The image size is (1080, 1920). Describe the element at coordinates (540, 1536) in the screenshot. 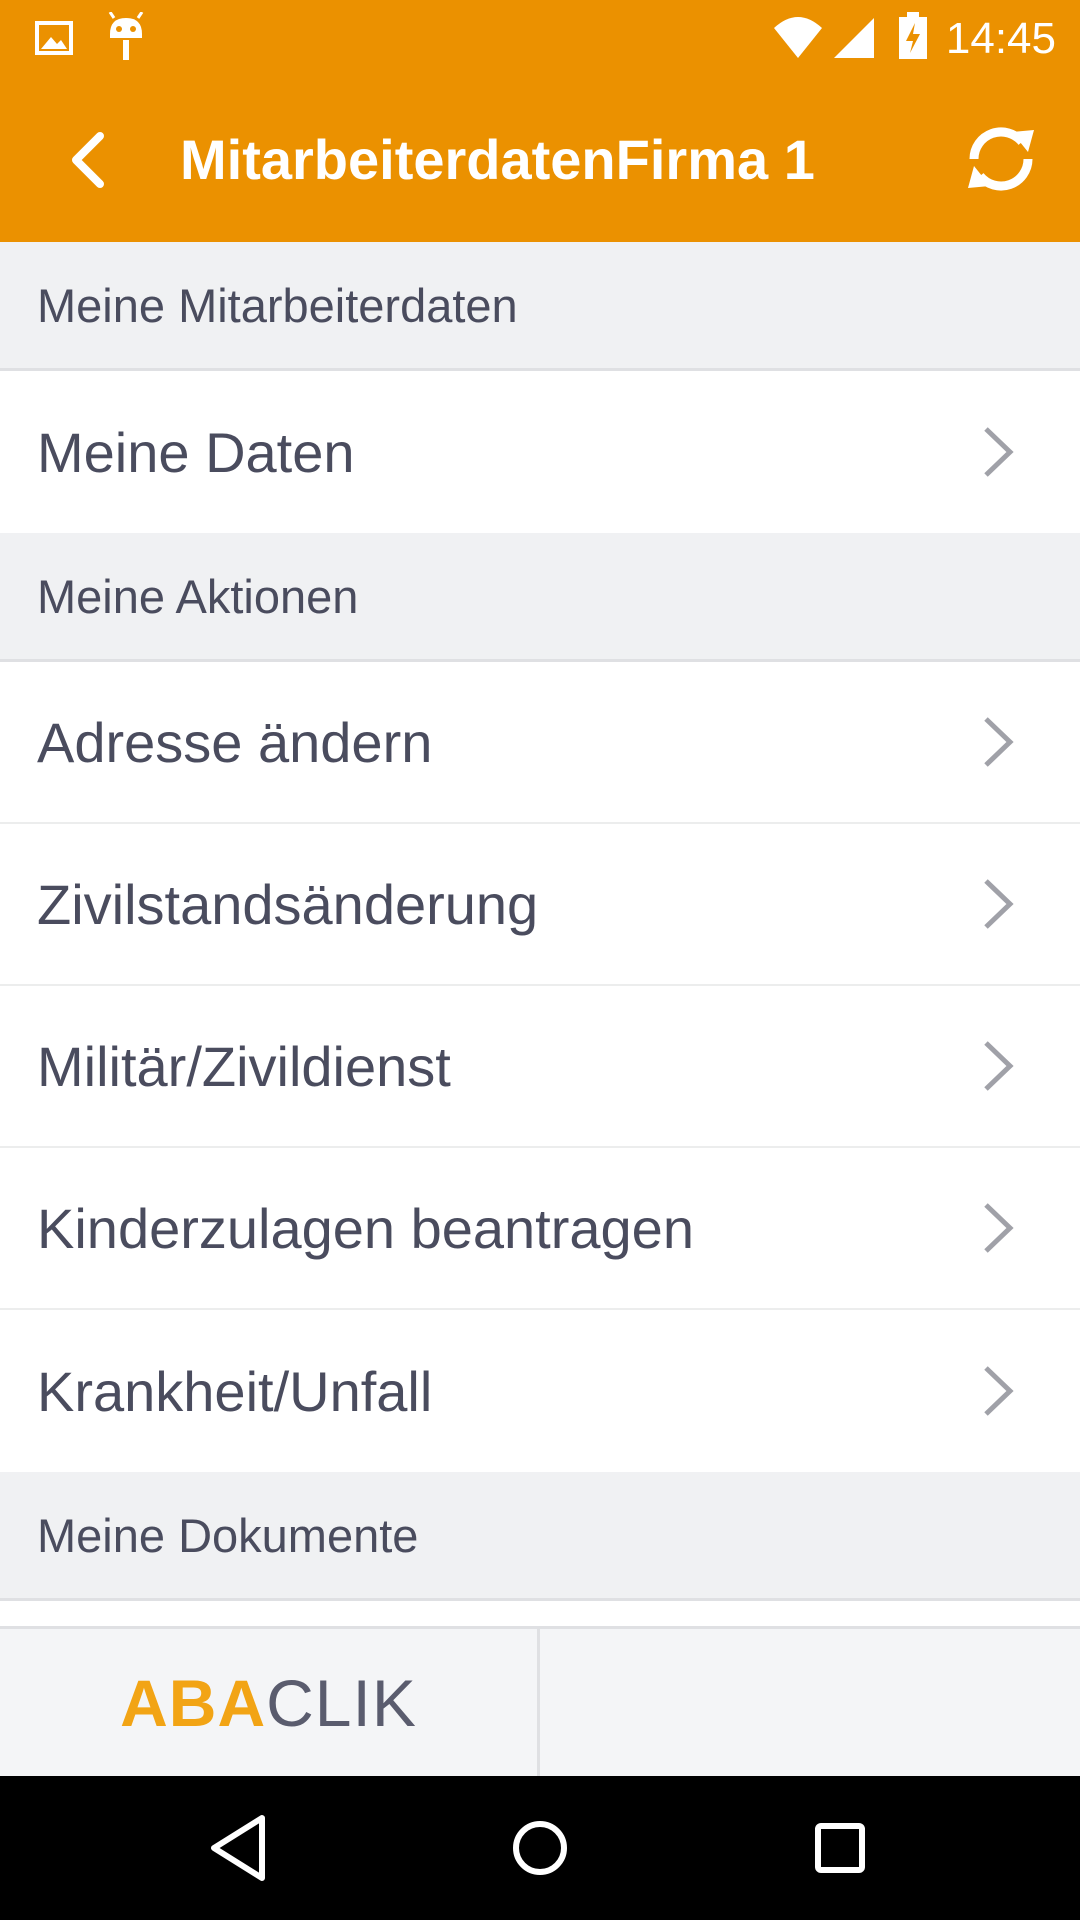

I see `section-header-dokumente: Meine Dokumente` at that location.